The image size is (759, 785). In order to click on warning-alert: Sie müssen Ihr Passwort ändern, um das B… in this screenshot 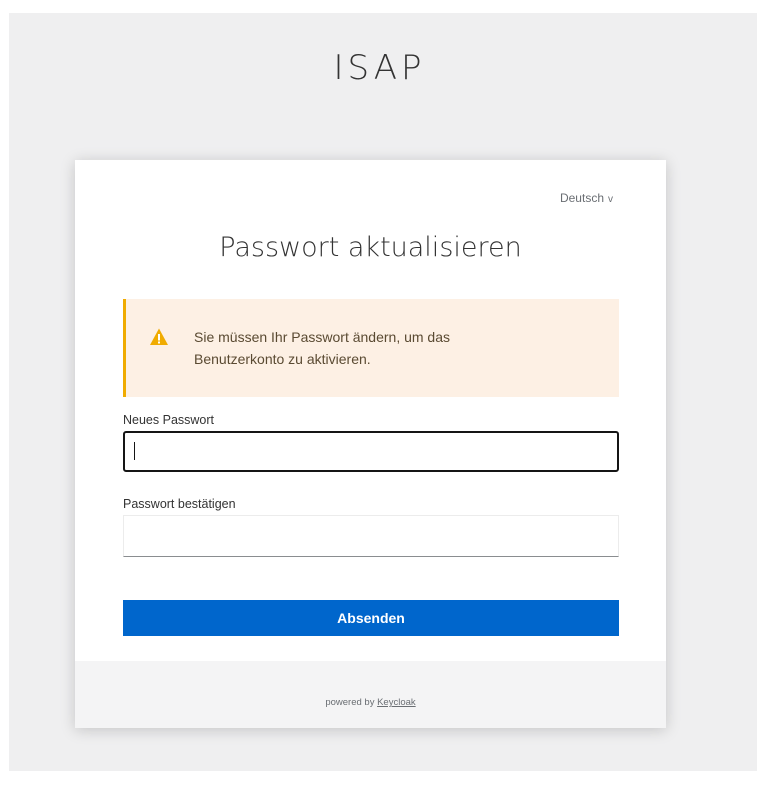, I will do `click(371, 348)`.